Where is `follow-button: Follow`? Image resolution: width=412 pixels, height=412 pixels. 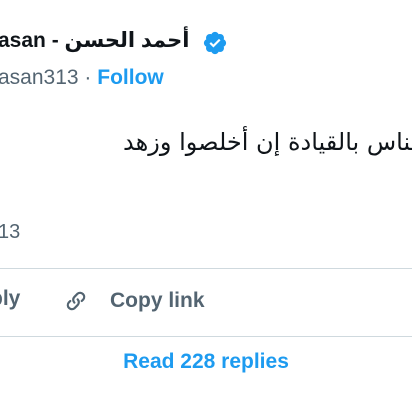 follow-button: Follow is located at coordinates (130, 77).